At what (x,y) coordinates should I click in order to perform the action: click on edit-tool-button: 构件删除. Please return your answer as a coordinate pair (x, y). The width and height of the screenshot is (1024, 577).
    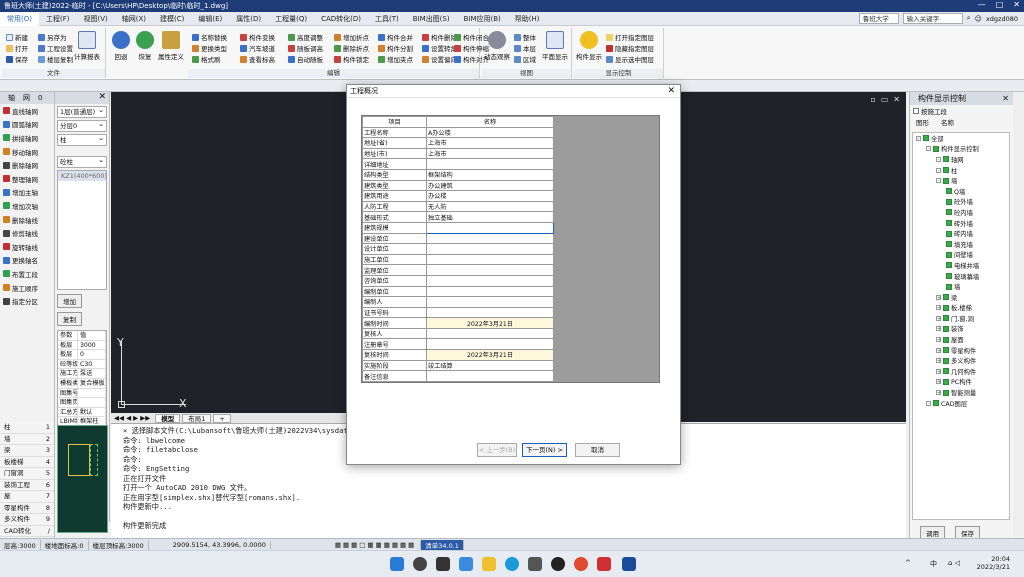
    Looking at the image, I should click on (439, 37).